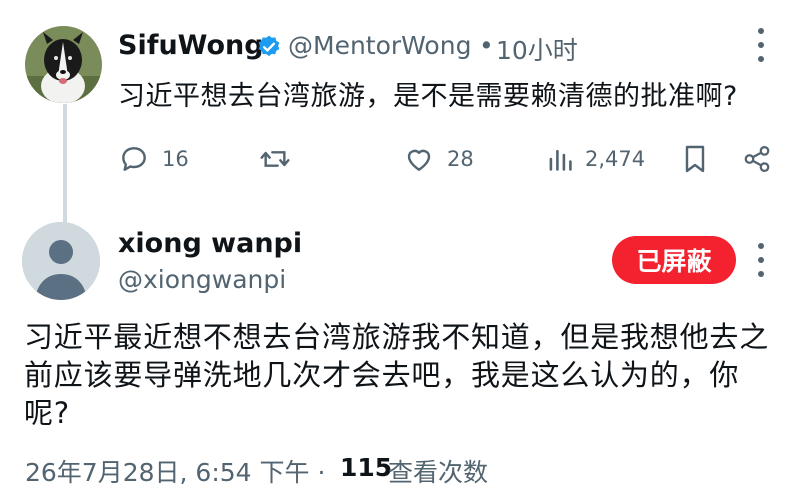 The image size is (800, 489). What do you see at coordinates (438, 472) in the screenshot?
I see `reply-view-label: 查看次数` at bounding box center [438, 472].